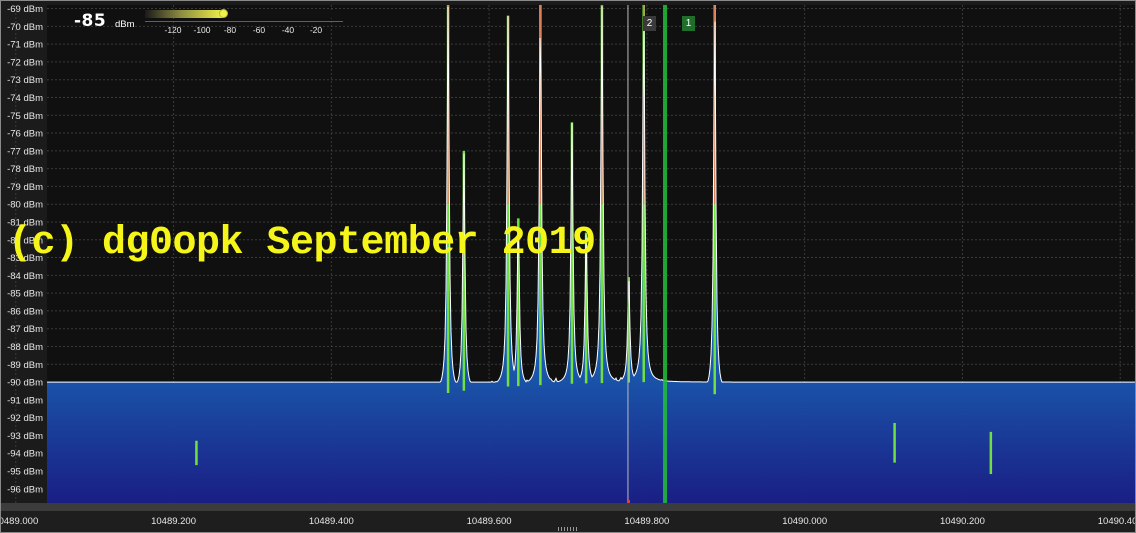 Image resolution: width=1136 pixels, height=533 pixels. Describe the element at coordinates (90, 21) in the screenshot. I see `level-readout: -85` at that location.